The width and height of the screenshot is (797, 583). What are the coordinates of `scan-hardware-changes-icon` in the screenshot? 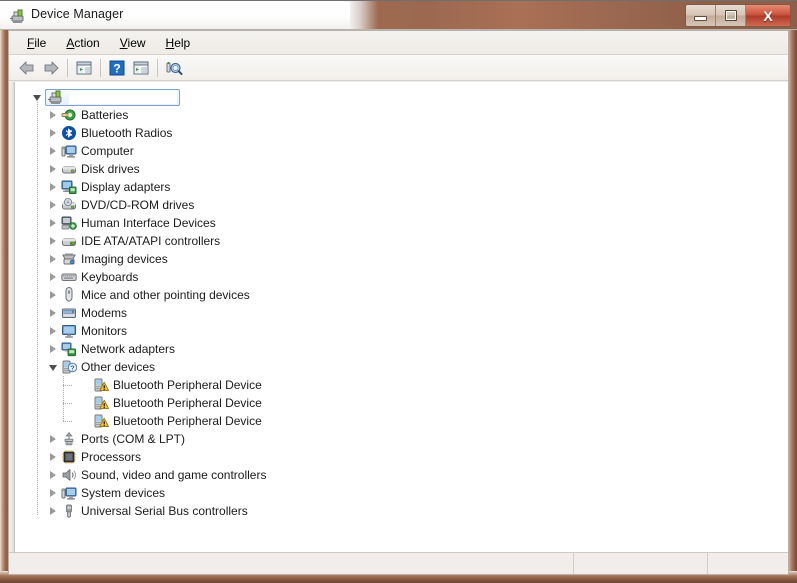 It's located at (174, 68).